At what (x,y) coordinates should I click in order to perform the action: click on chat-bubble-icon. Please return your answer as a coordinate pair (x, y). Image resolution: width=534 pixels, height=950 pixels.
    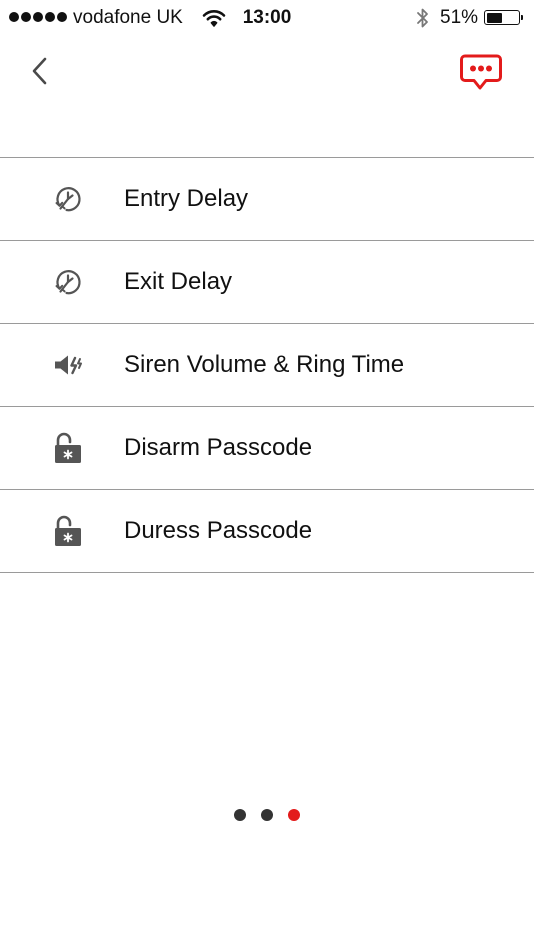
    Looking at the image, I should click on (481, 72).